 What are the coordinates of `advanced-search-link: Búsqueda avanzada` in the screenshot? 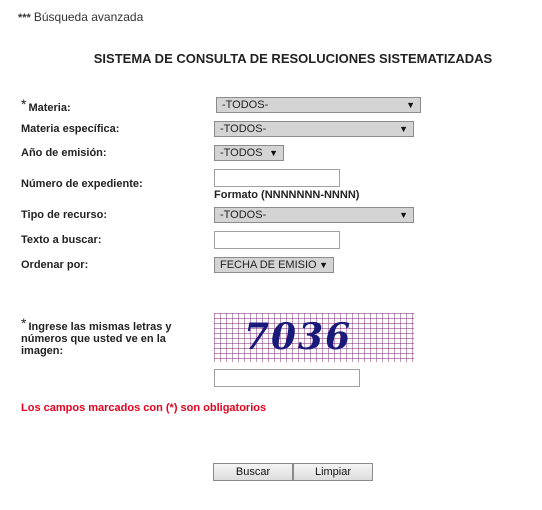 It's located at (88, 17).